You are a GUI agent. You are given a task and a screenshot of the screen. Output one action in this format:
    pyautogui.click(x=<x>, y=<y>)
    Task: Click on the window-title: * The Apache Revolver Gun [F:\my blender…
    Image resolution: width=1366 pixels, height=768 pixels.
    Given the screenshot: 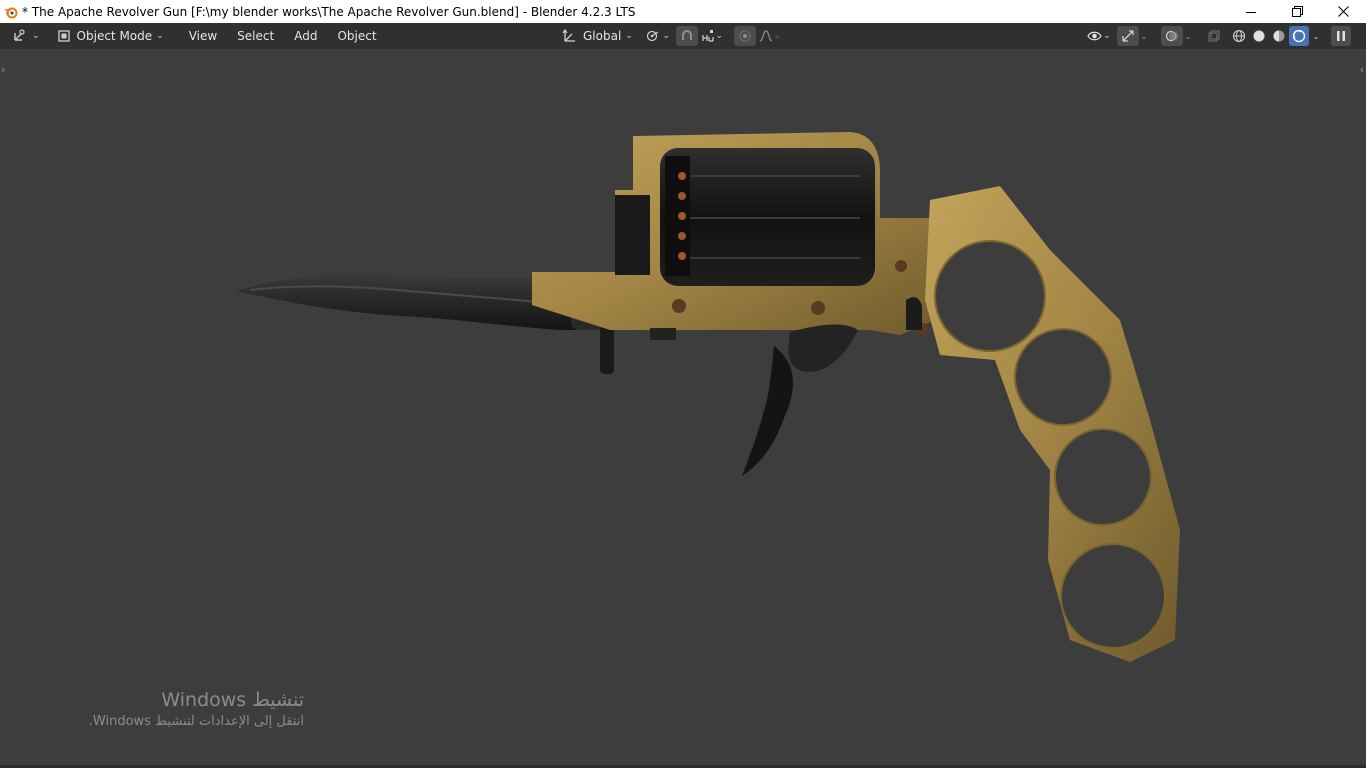 What is the action you would take?
    pyautogui.click(x=329, y=11)
    